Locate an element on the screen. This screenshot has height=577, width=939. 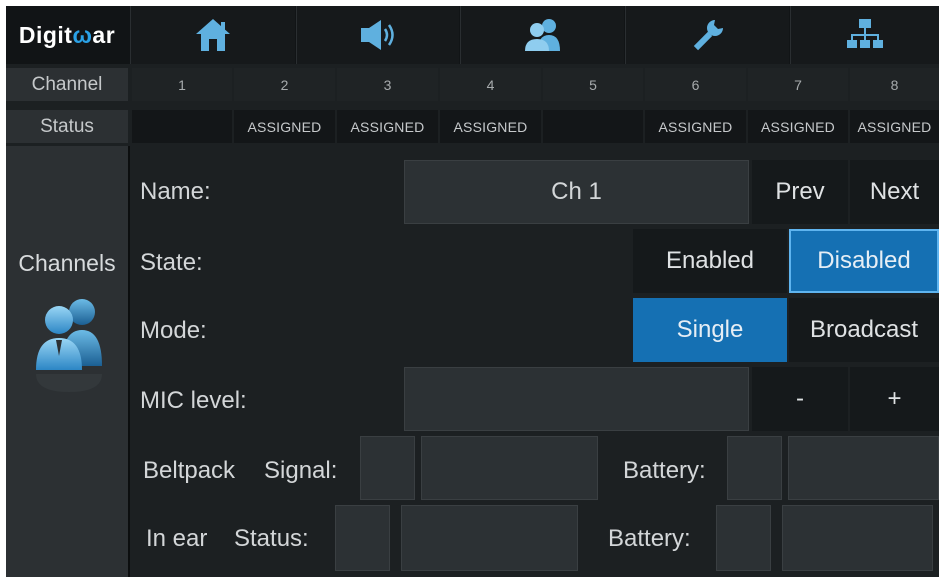
beltpack-label: Beltpack is located at coordinates (189, 470).